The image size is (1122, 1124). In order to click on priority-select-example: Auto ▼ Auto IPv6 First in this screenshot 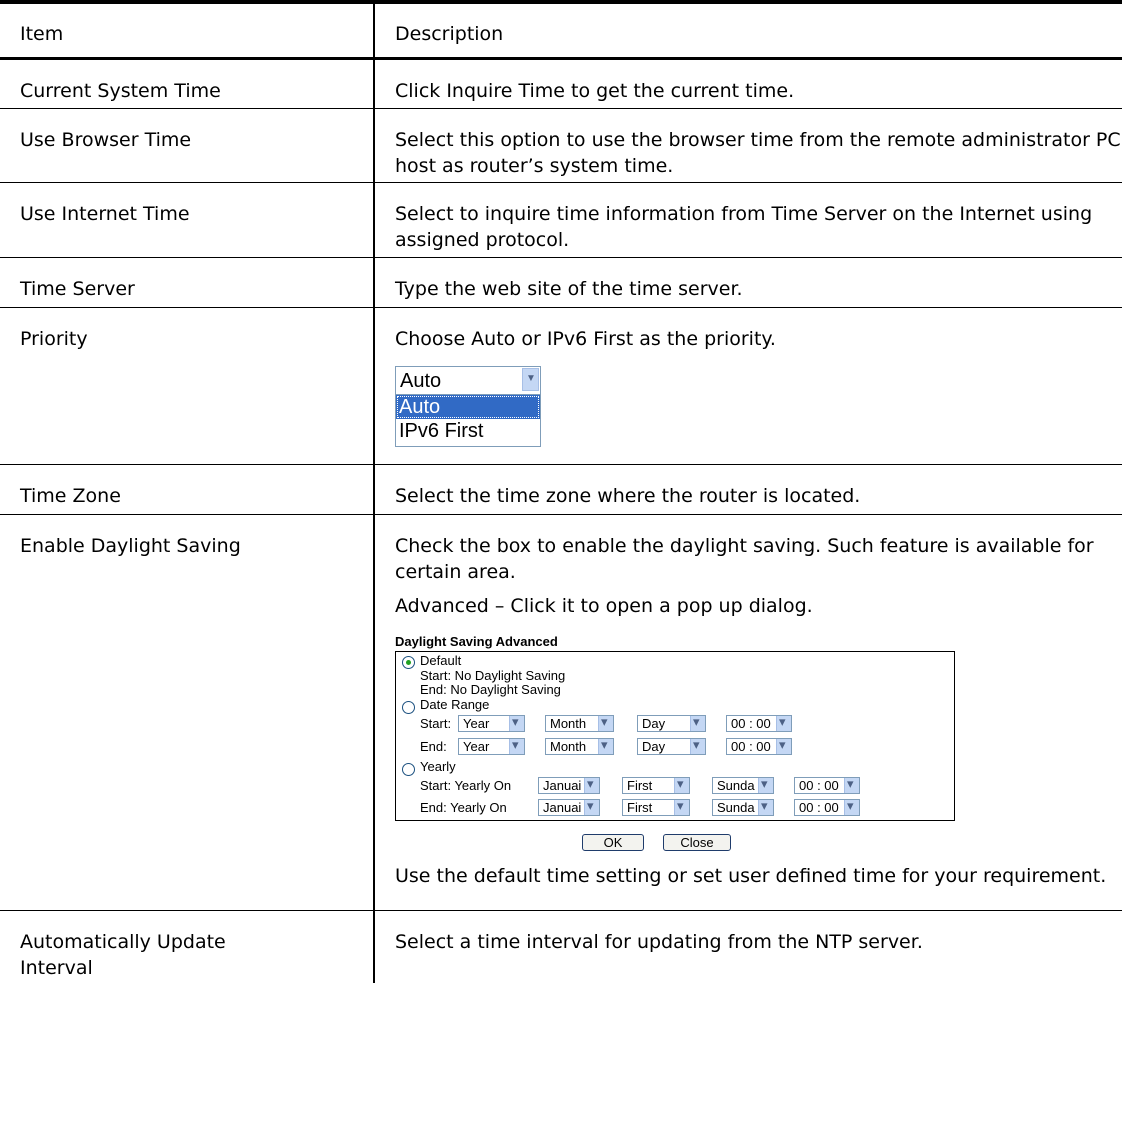, I will do `click(468, 406)`.